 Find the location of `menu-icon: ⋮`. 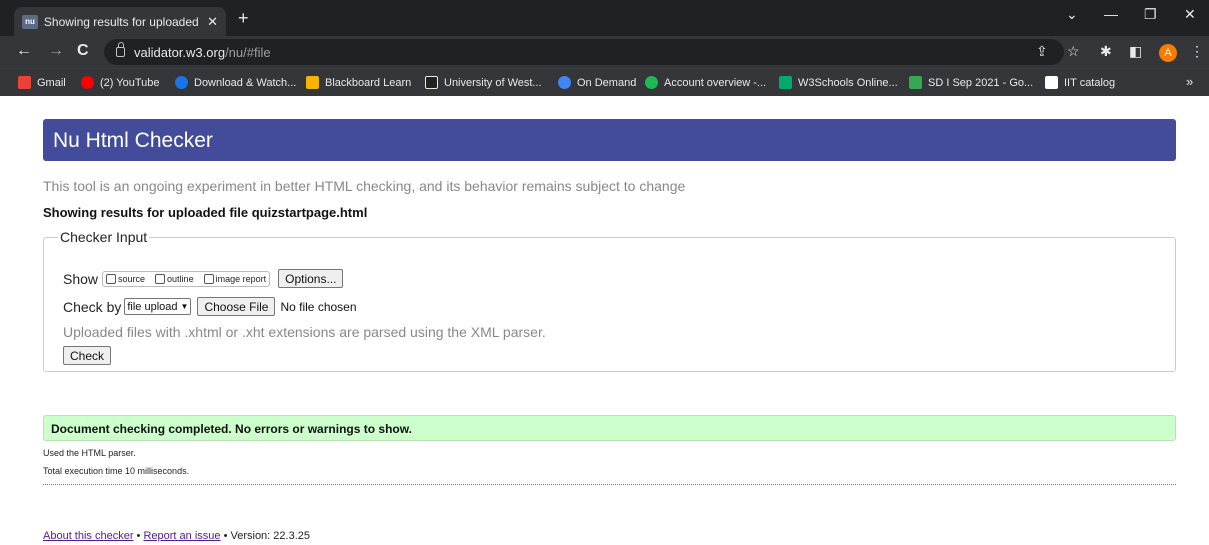

menu-icon: ⋮ is located at coordinates (1197, 51).